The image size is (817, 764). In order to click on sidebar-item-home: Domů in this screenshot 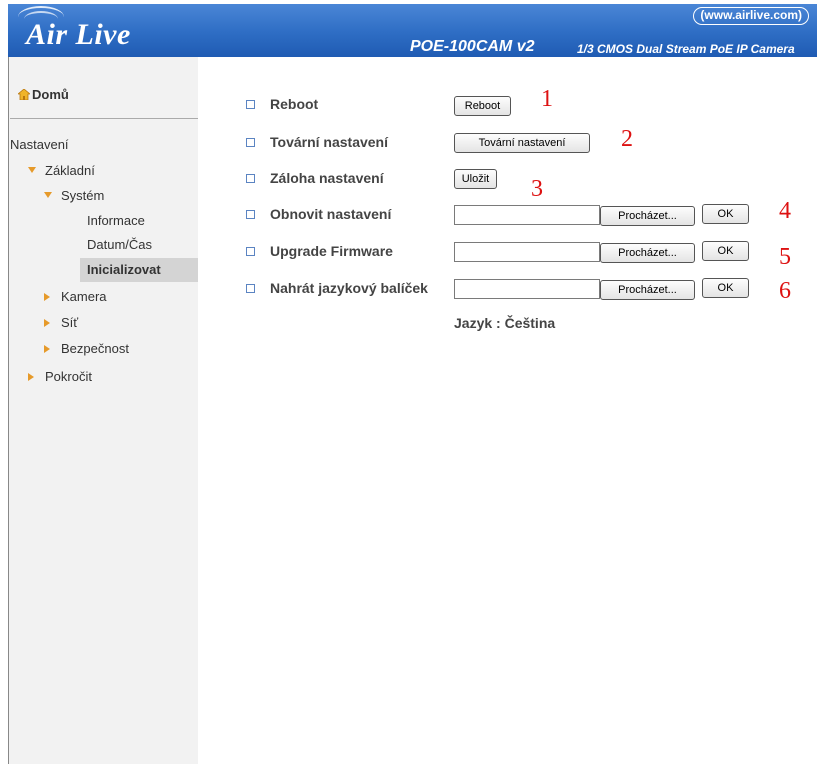, I will do `click(43, 94)`.